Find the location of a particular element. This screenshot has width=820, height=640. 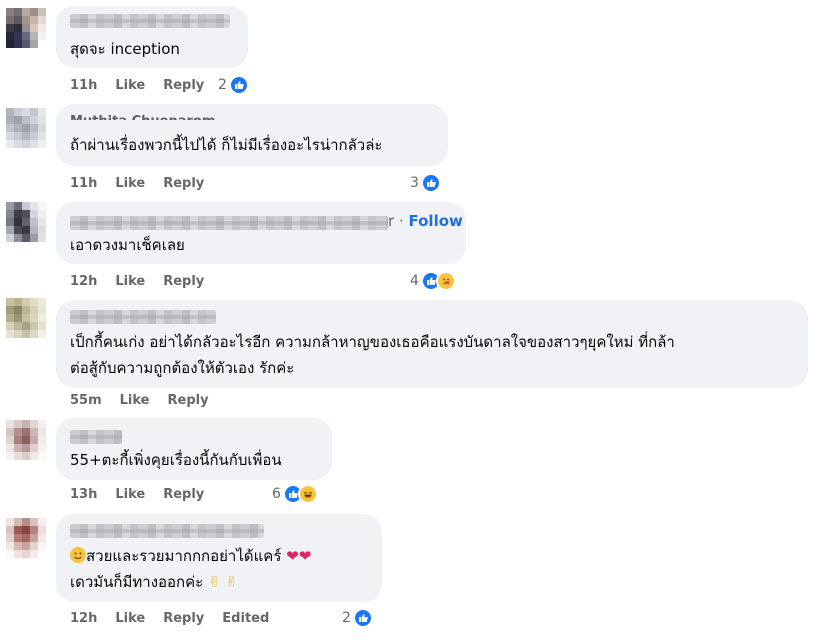

smiling-emoji-icon is located at coordinates (78, 555).